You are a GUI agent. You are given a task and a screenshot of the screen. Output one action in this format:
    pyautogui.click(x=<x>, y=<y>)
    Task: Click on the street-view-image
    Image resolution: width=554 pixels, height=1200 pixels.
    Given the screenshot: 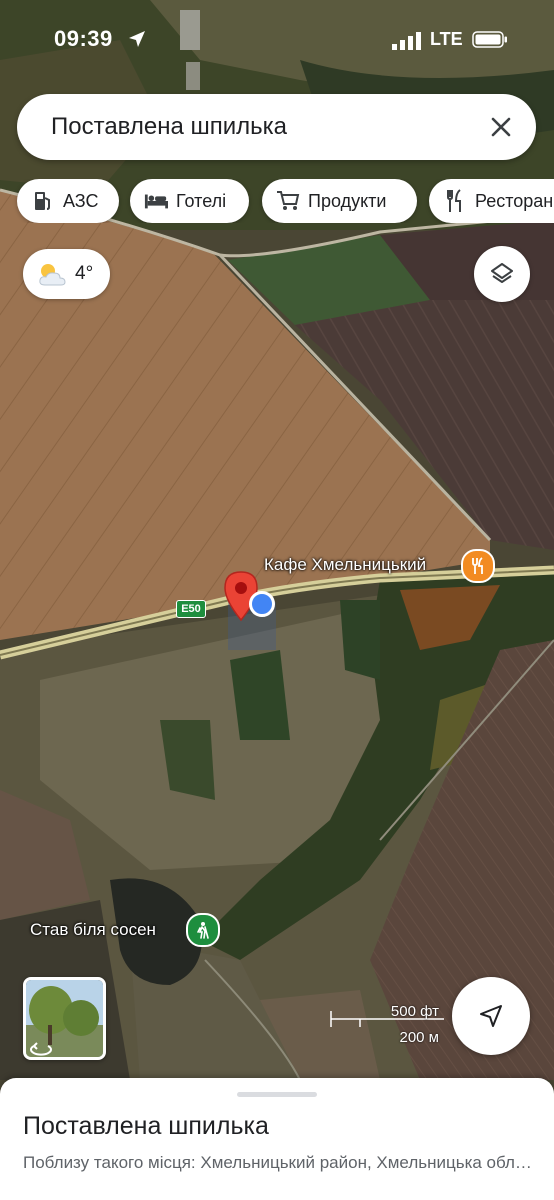 What is the action you would take?
    pyautogui.click(x=64, y=1018)
    